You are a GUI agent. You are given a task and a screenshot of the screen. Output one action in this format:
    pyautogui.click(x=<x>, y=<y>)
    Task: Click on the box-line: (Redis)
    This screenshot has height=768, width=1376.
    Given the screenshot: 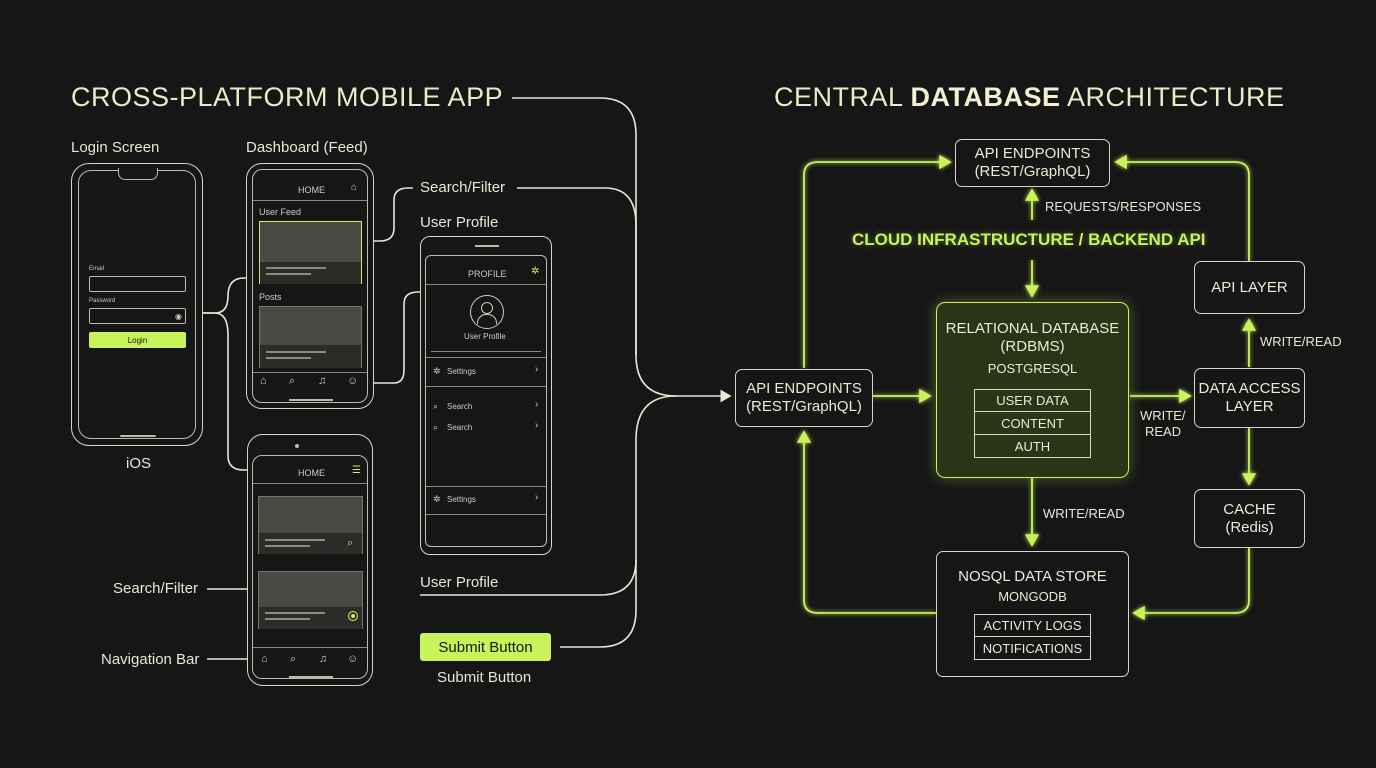 What is the action you would take?
    pyautogui.click(x=1249, y=527)
    